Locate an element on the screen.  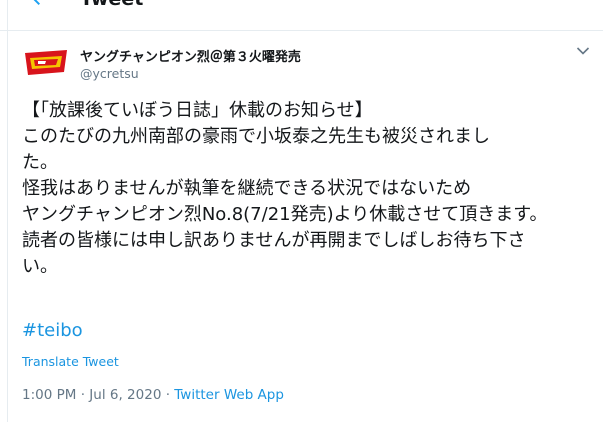
tweet-time: 1:00 PM is located at coordinates (49, 395).